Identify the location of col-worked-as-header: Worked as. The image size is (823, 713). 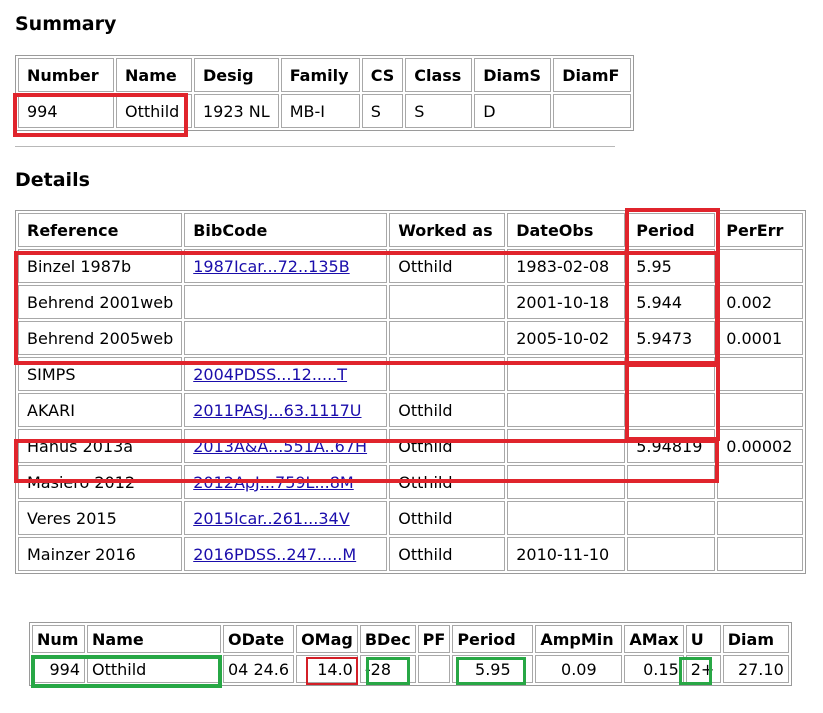
(447, 230).